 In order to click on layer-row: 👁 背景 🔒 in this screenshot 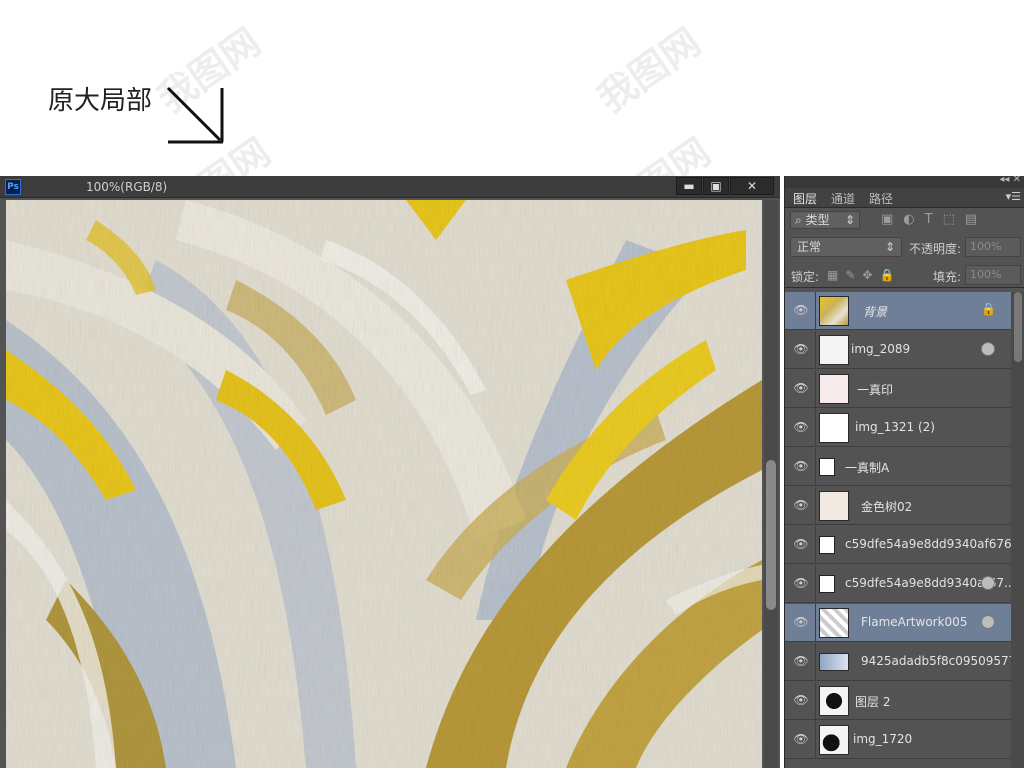, I will do `click(898, 311)`.